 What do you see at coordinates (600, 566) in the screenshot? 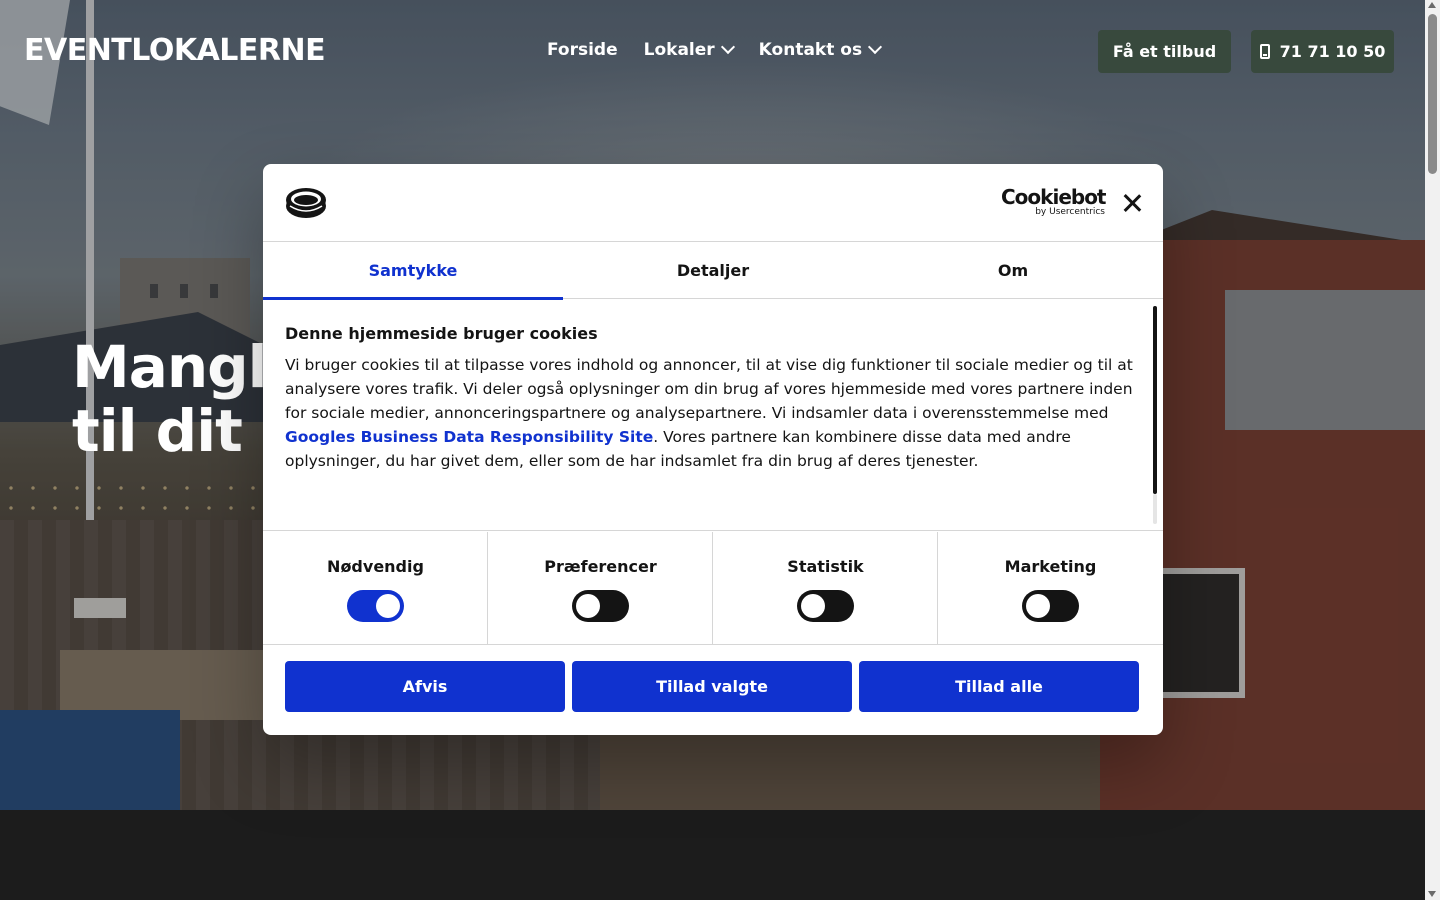
I see `category-label: Præferencer` at bounding box center [600, 566].